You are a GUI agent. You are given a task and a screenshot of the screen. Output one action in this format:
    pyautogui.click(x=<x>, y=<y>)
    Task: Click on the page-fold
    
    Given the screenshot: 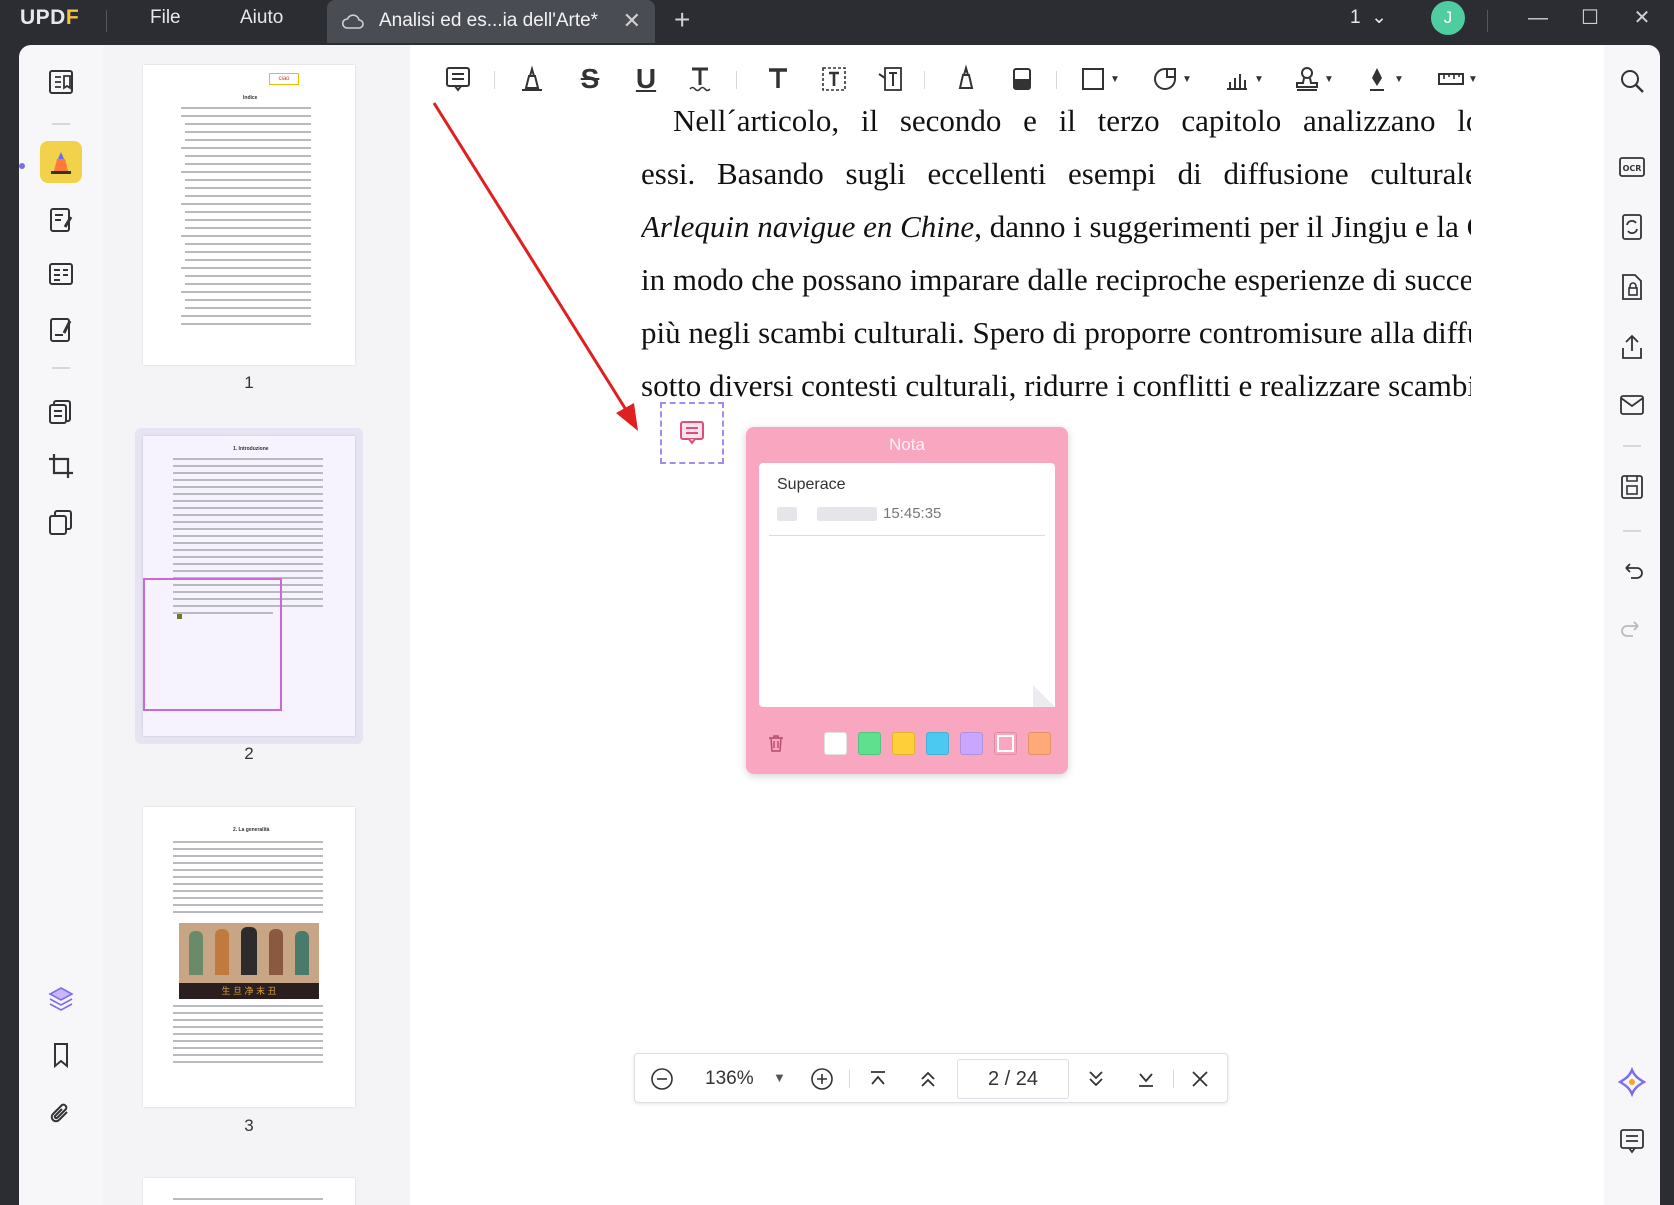 What is the action you would take?
    pyautogui.click(x=1044, y=696)
    